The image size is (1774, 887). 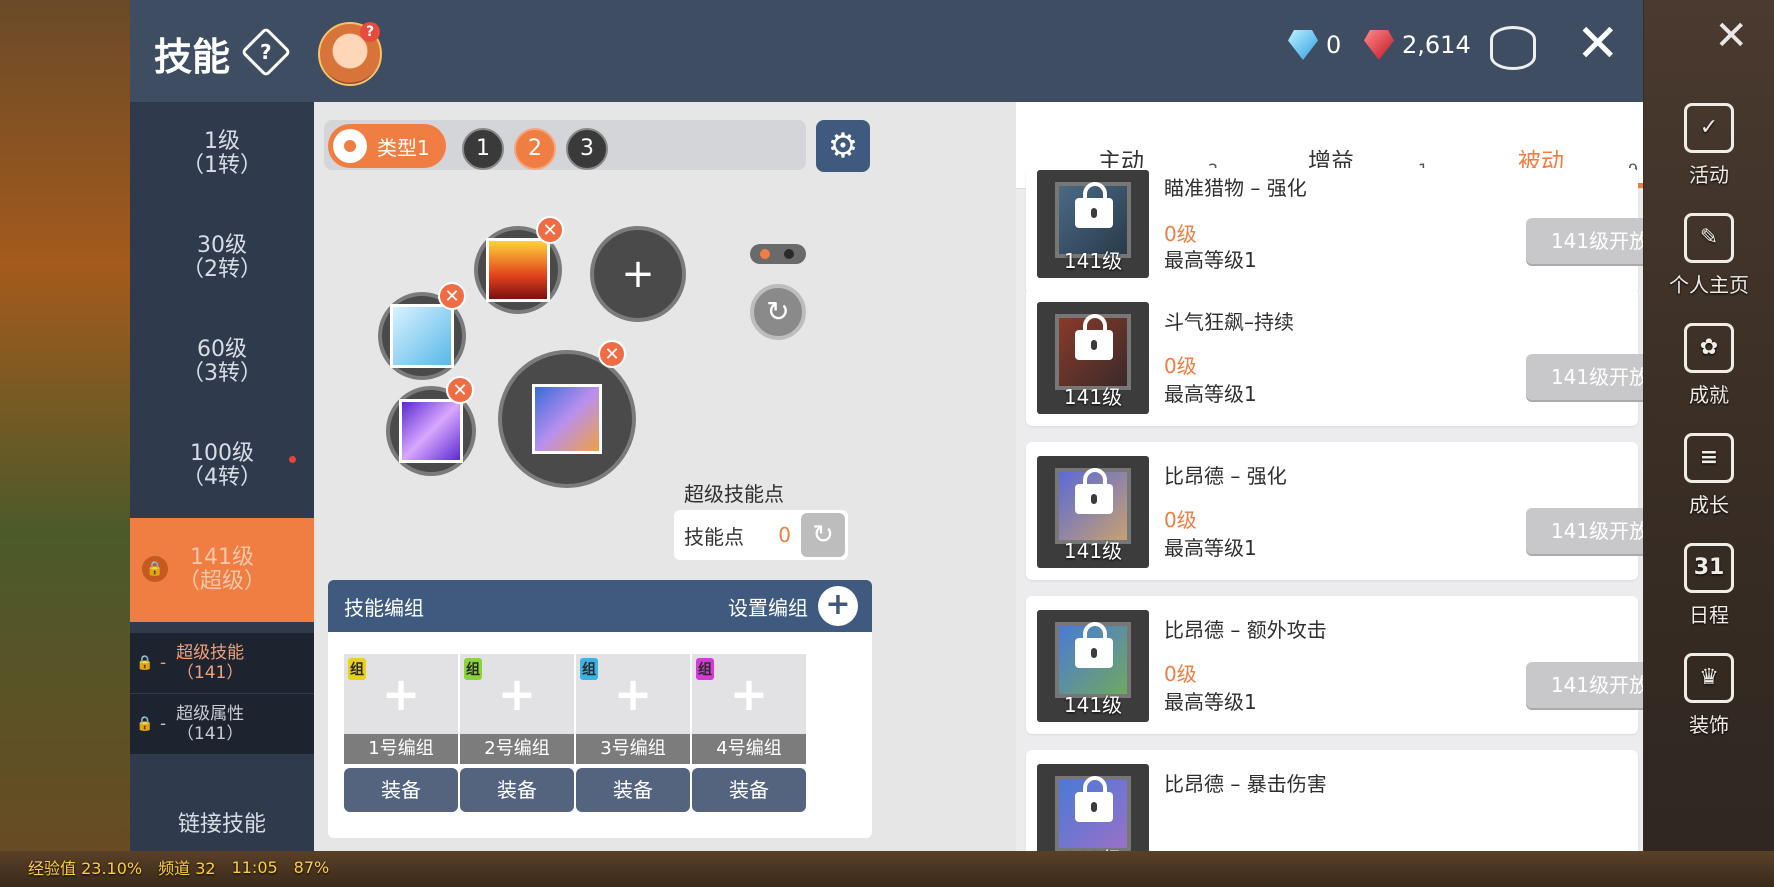 I want to click on skill-points-label: 技能点, so click(x=714, y=536).